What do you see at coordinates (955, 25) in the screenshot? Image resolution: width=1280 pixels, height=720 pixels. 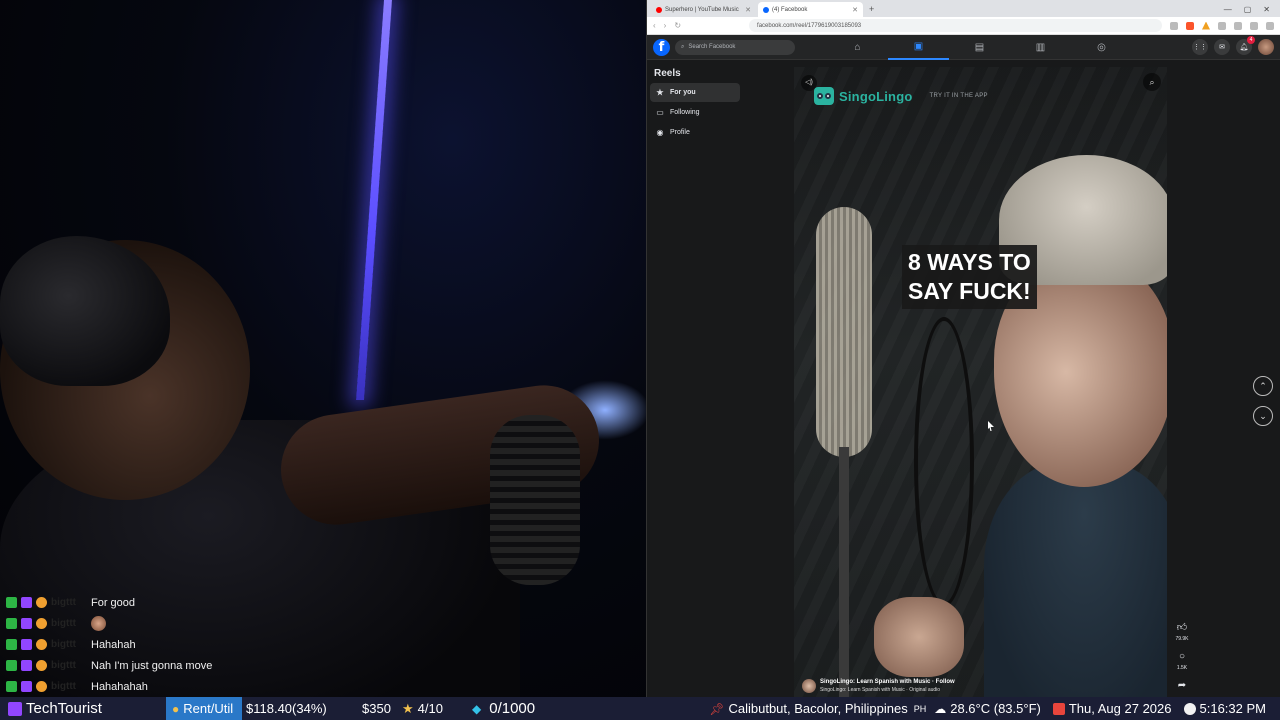 I see `url-field: facebook.com/reel/1779619003185093` at bounding box center [955, 25].